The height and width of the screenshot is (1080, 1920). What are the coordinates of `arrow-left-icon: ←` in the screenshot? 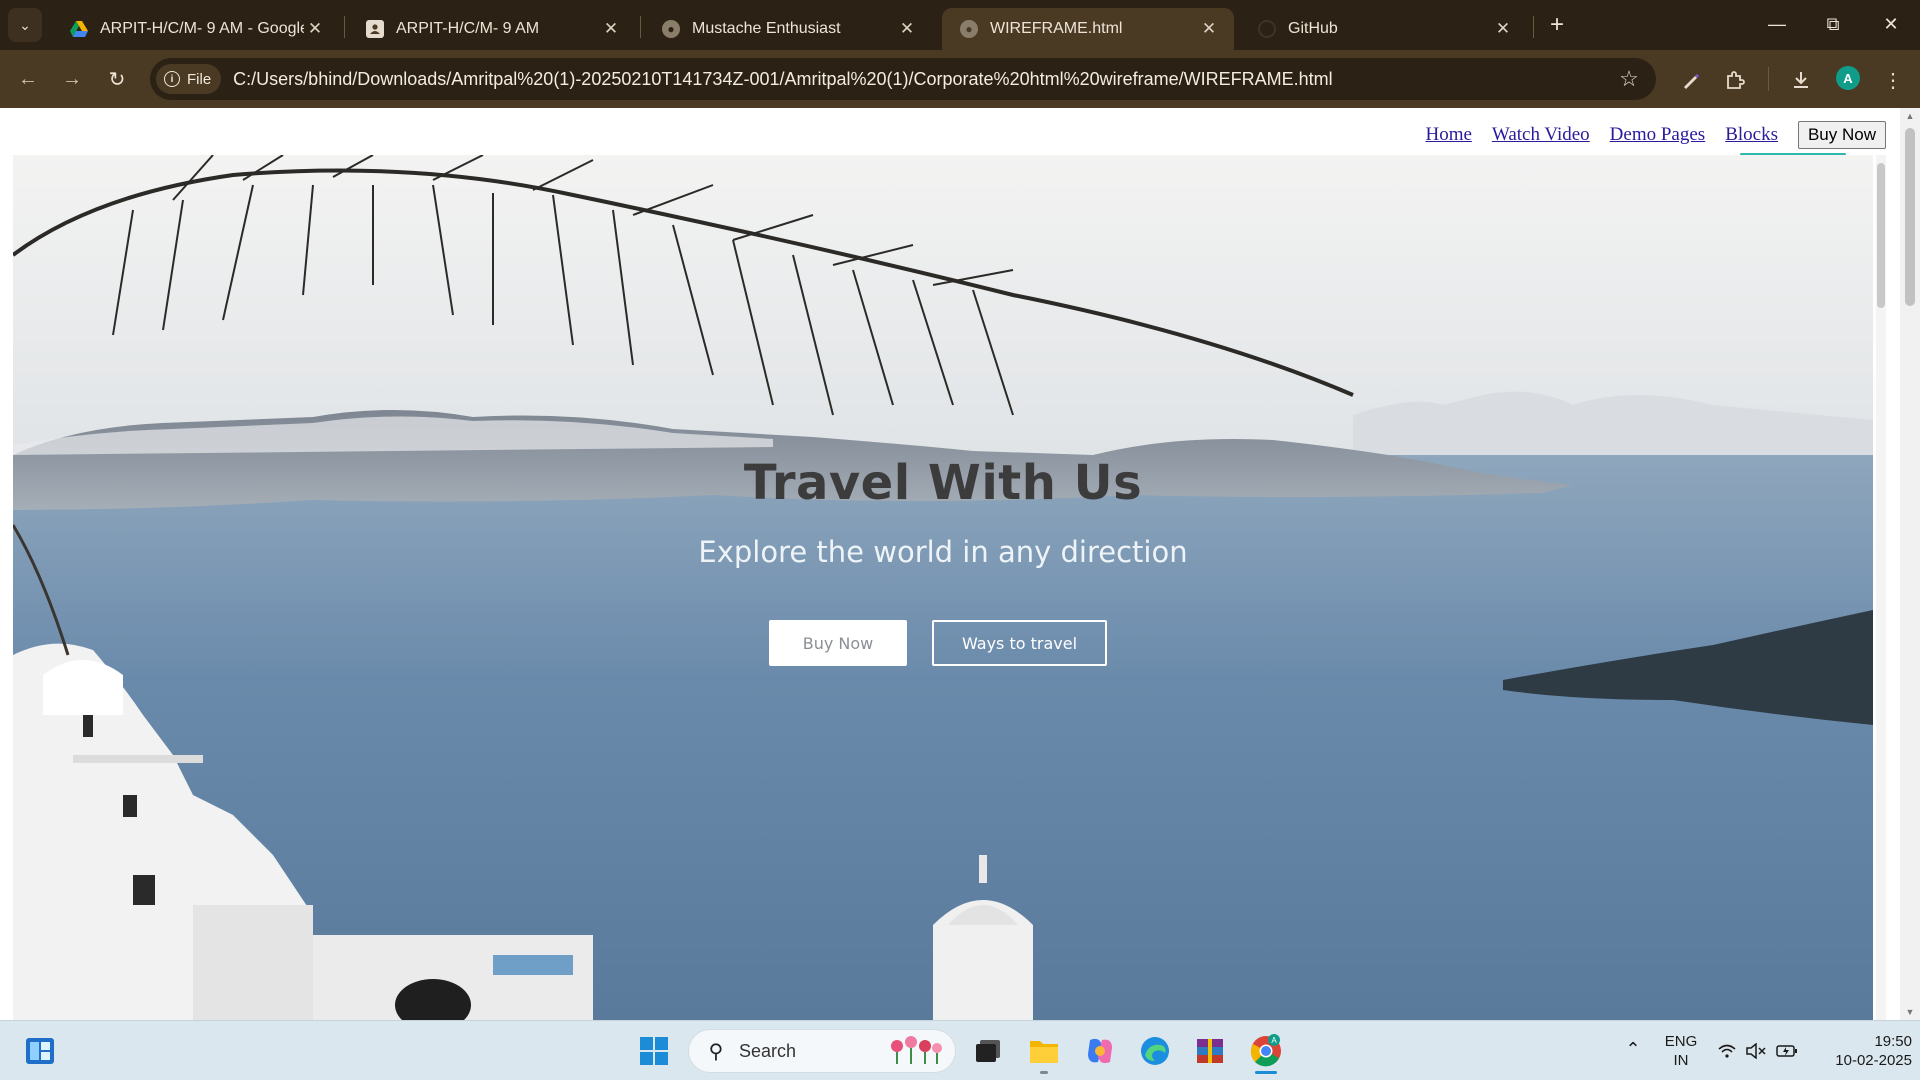 It's located at (28, 78).